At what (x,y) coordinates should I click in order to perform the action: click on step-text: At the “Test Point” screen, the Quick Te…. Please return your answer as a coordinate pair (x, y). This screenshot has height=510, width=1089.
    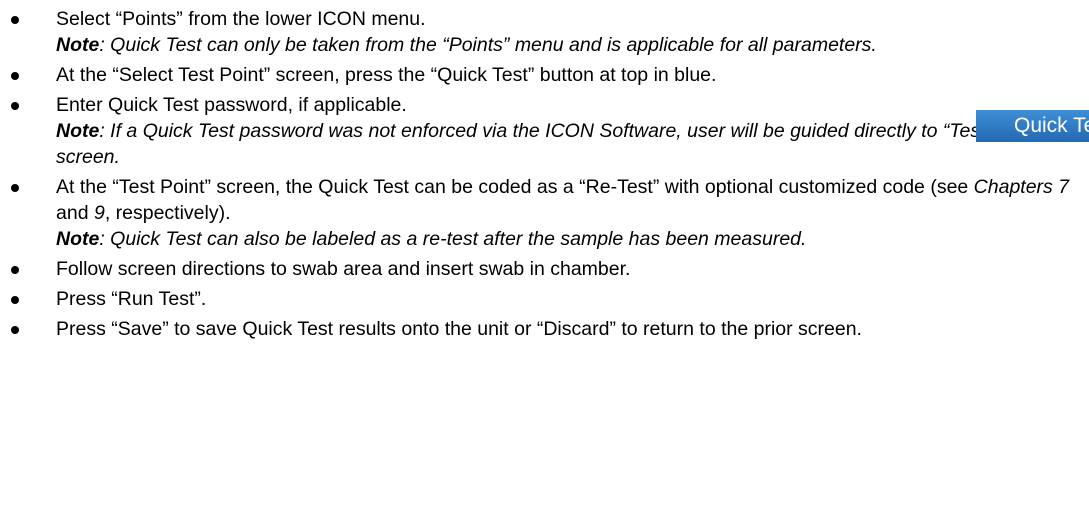
    Looking at the image, I should click on (515, 187).